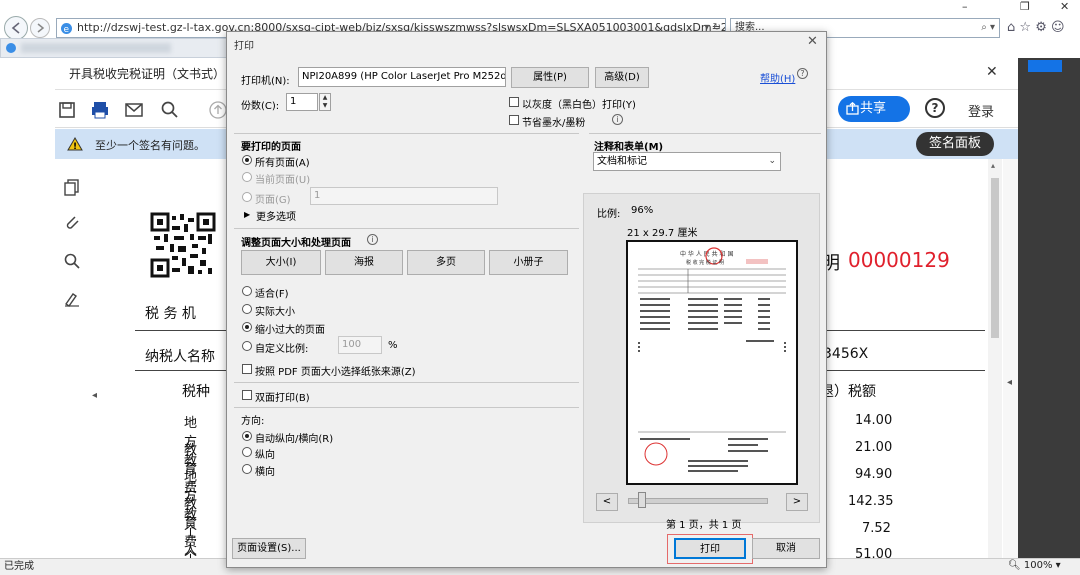 This screenshot has height=575, width=1080. Describe the element at coordinates (988, 28) in the screenshot. I see `search-icon: ⌕ ▾` at that location.